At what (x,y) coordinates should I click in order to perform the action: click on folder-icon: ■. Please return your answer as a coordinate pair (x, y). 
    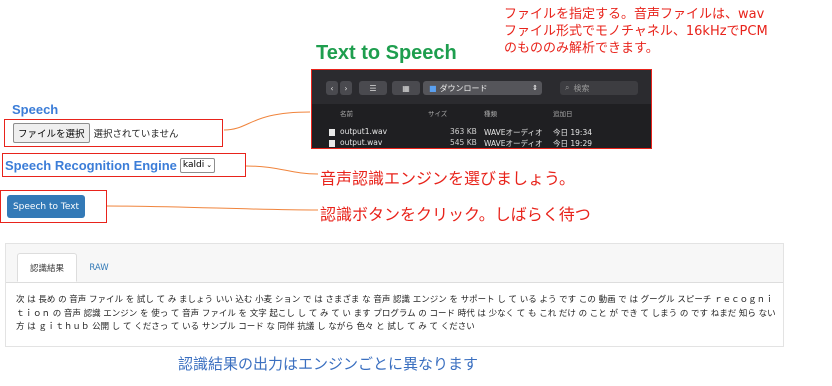
    Looking at the image, I should click on (433, 88).